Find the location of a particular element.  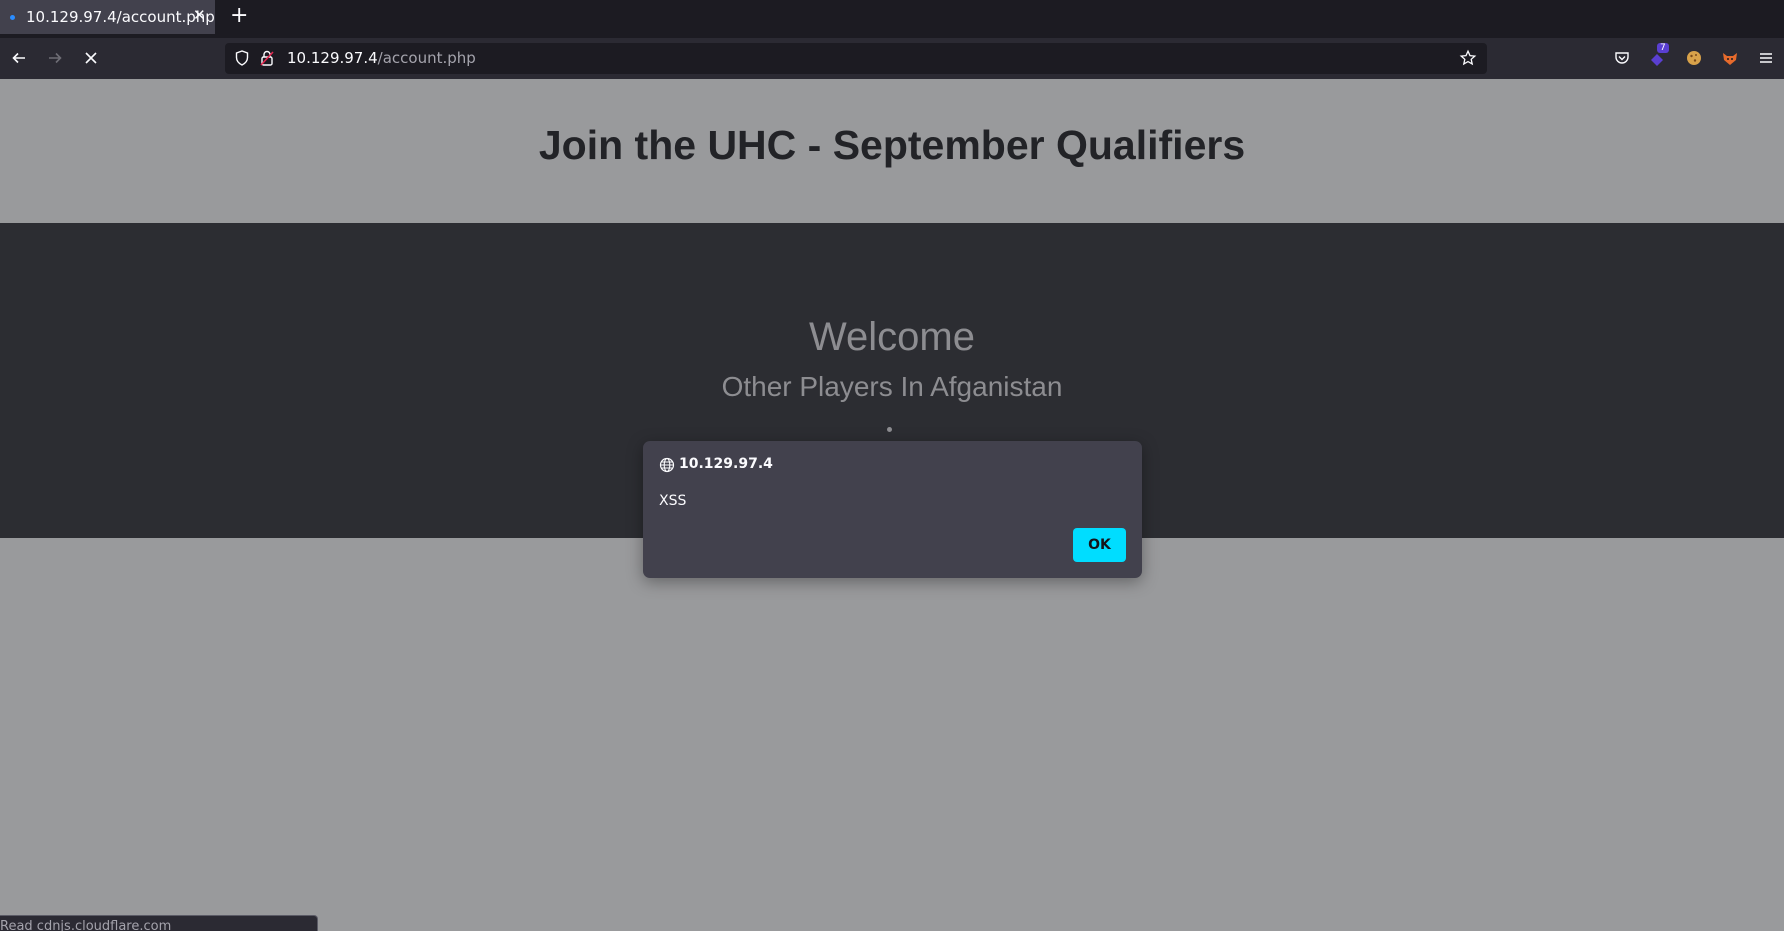

url-path: /account.php is located at coordinates (426, 58).